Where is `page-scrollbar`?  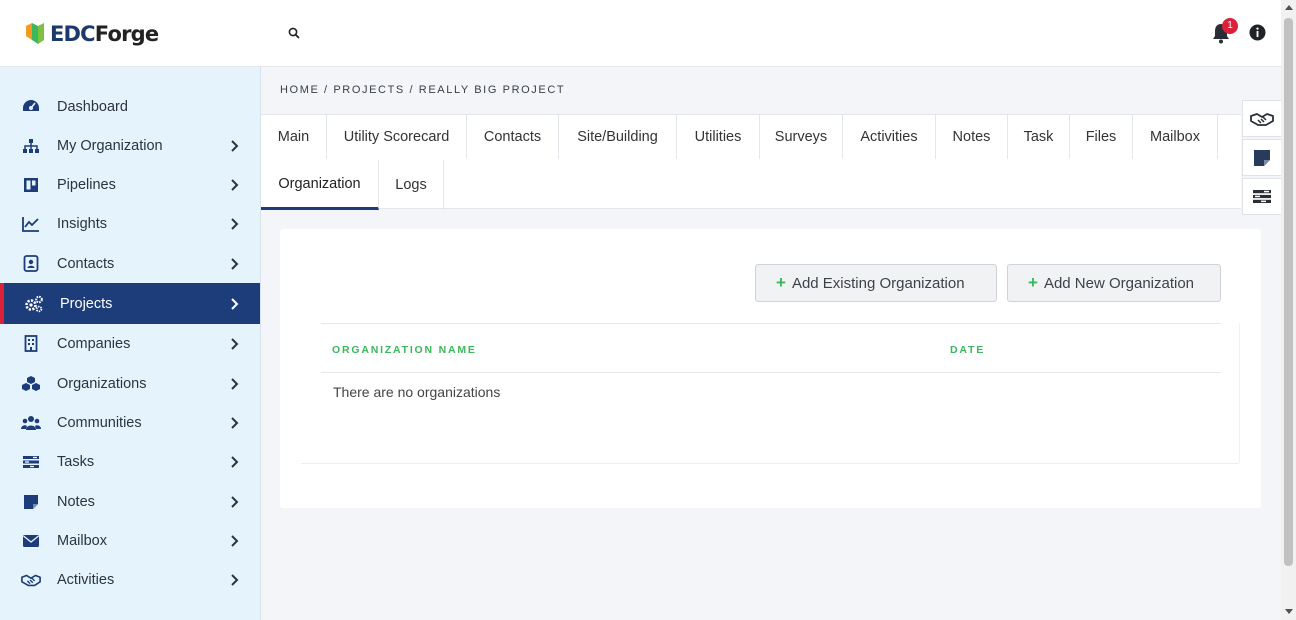
page-scrollbar is located at coordinates (1288, 310).